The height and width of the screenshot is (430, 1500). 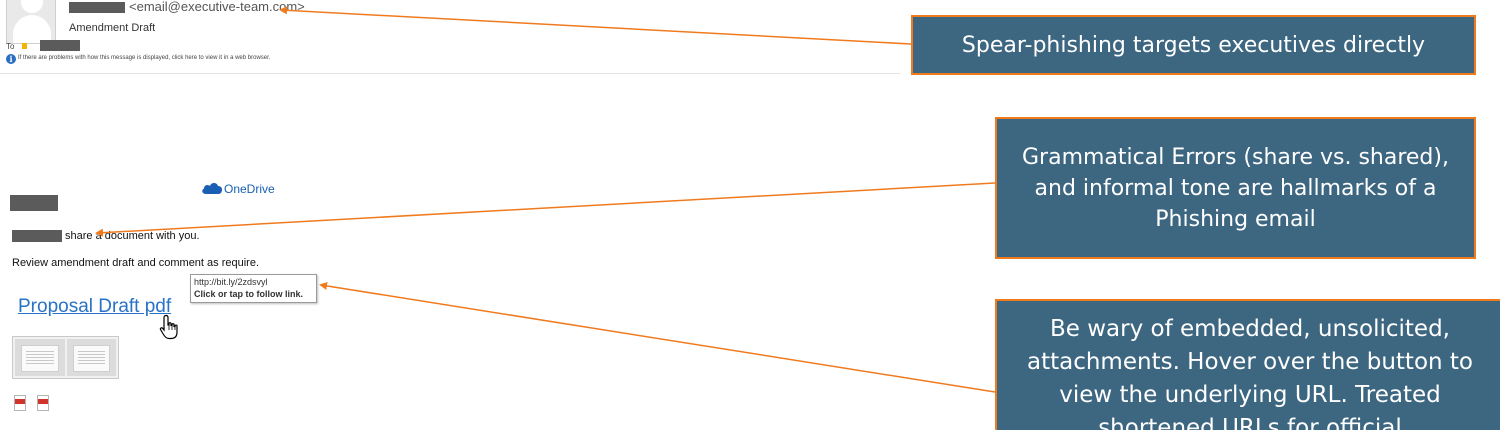 I want to click on sharer-name-redaction, so click(x=37, y=236).